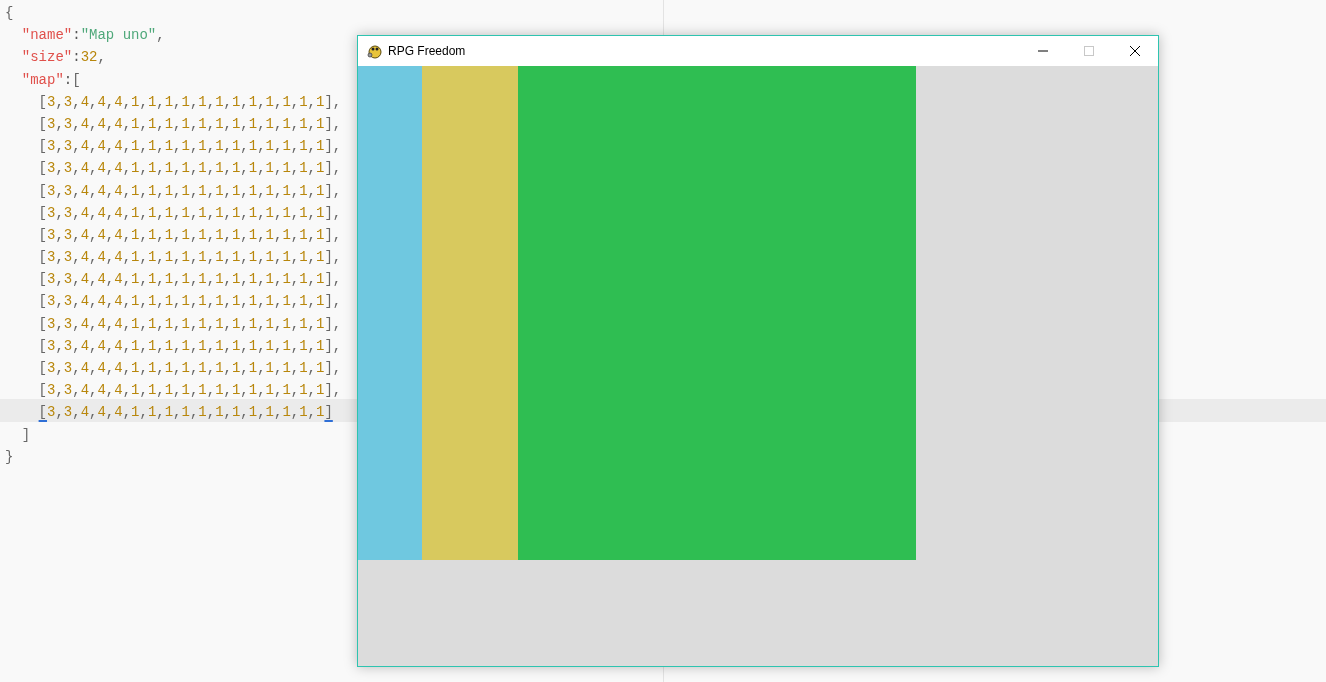 The image size is (1326, 682). I want to click on code-line: {, so click(9, 13).